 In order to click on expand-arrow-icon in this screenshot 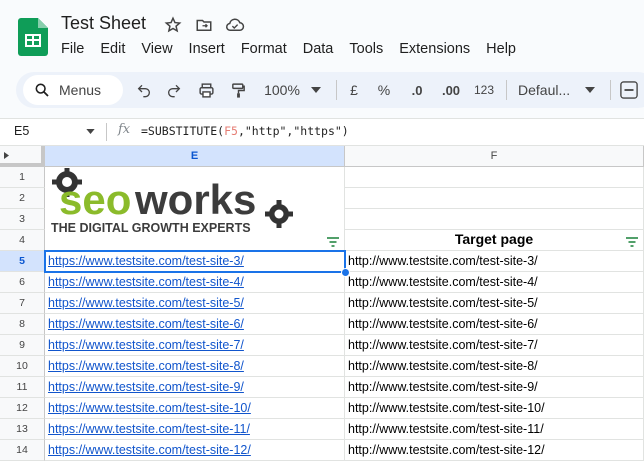, I will do `click(6, 155)`.